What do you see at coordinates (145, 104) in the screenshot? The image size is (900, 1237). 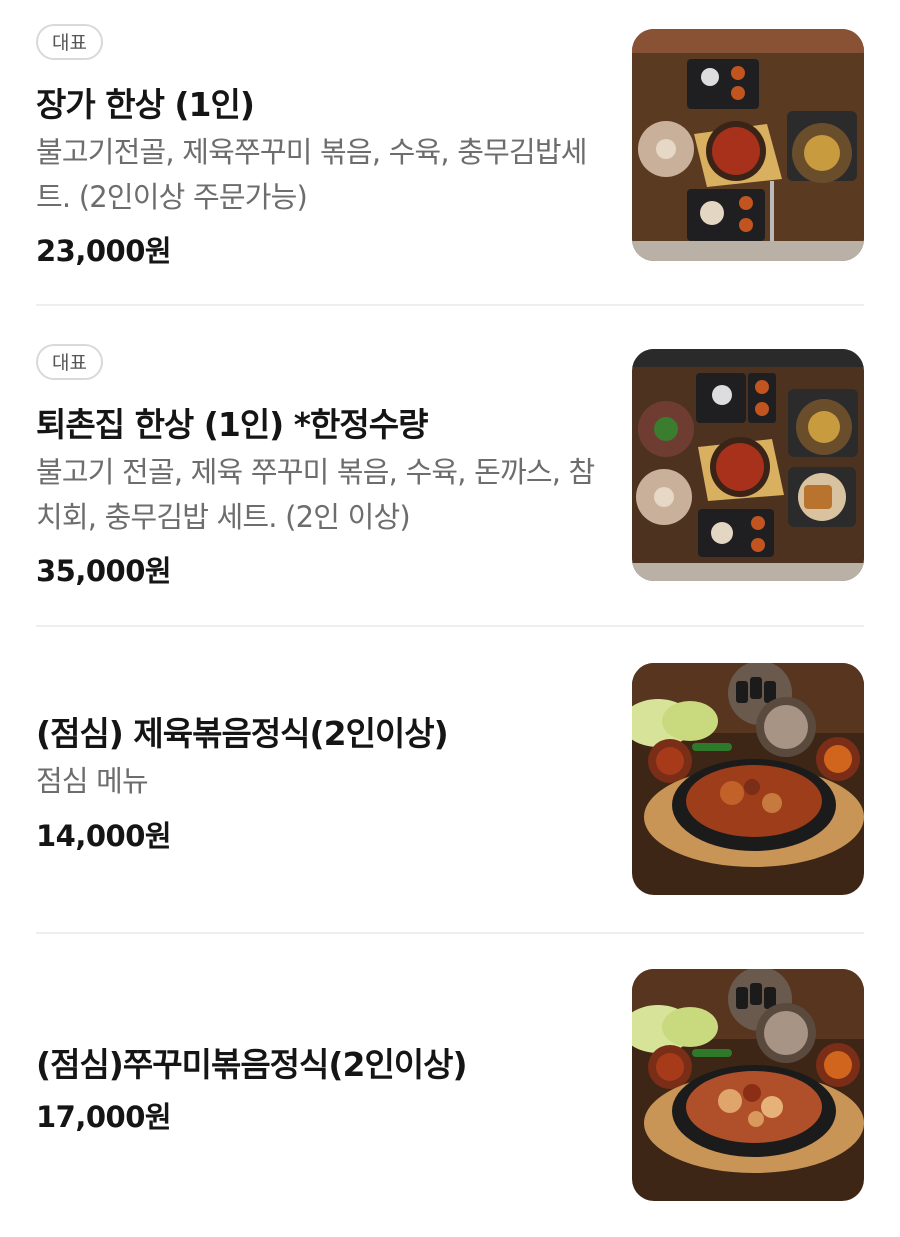 I see `menu-item-name: 장가 한상 (1인)` at bounding box center [145, 104].